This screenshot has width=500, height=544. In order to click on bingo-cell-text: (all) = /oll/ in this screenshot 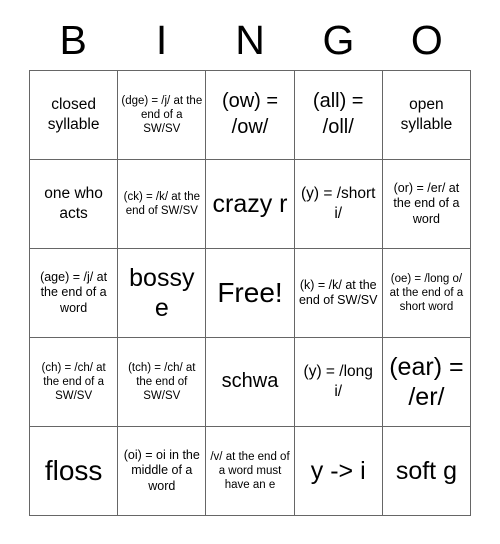, I will do `click(338, 114)`.